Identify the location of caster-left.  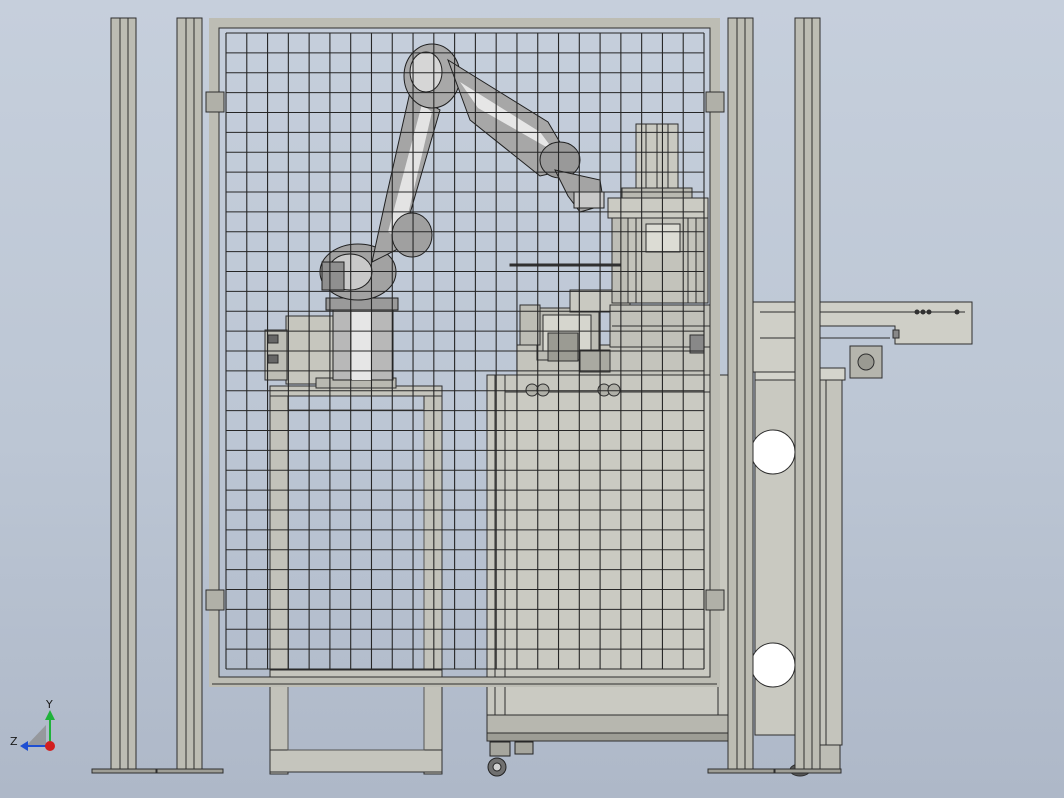
(510, 759).